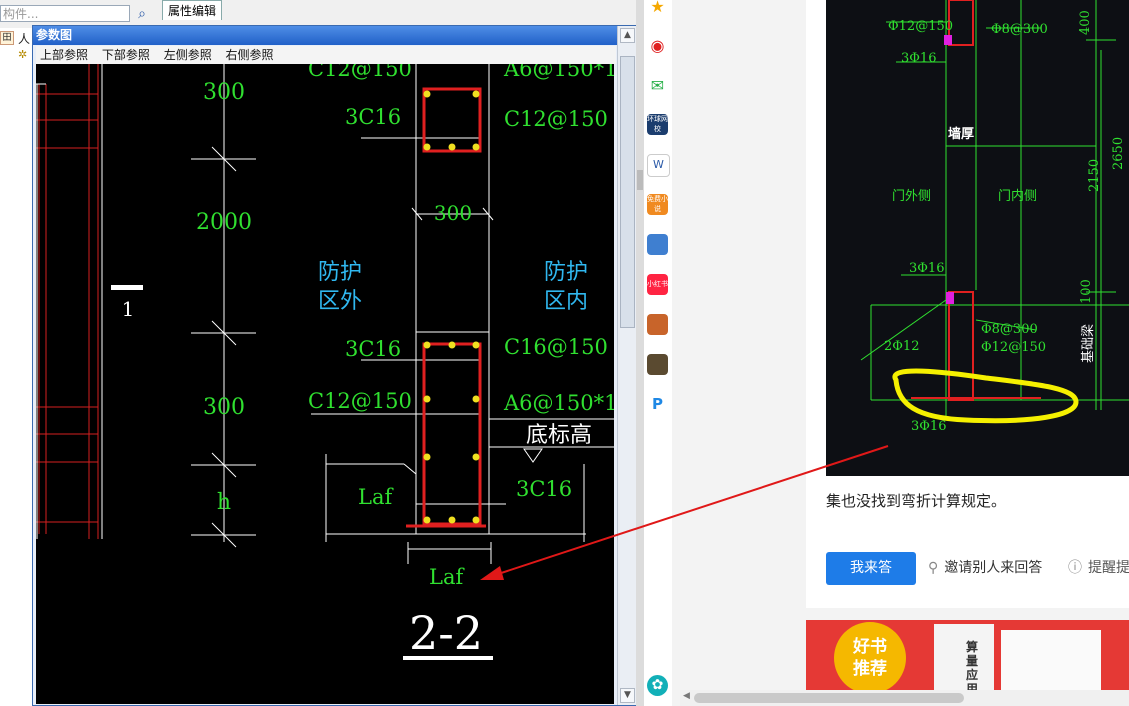 This screenshot has width=1129, height=706. I want to click on word-icon: W, so click(658, 165).